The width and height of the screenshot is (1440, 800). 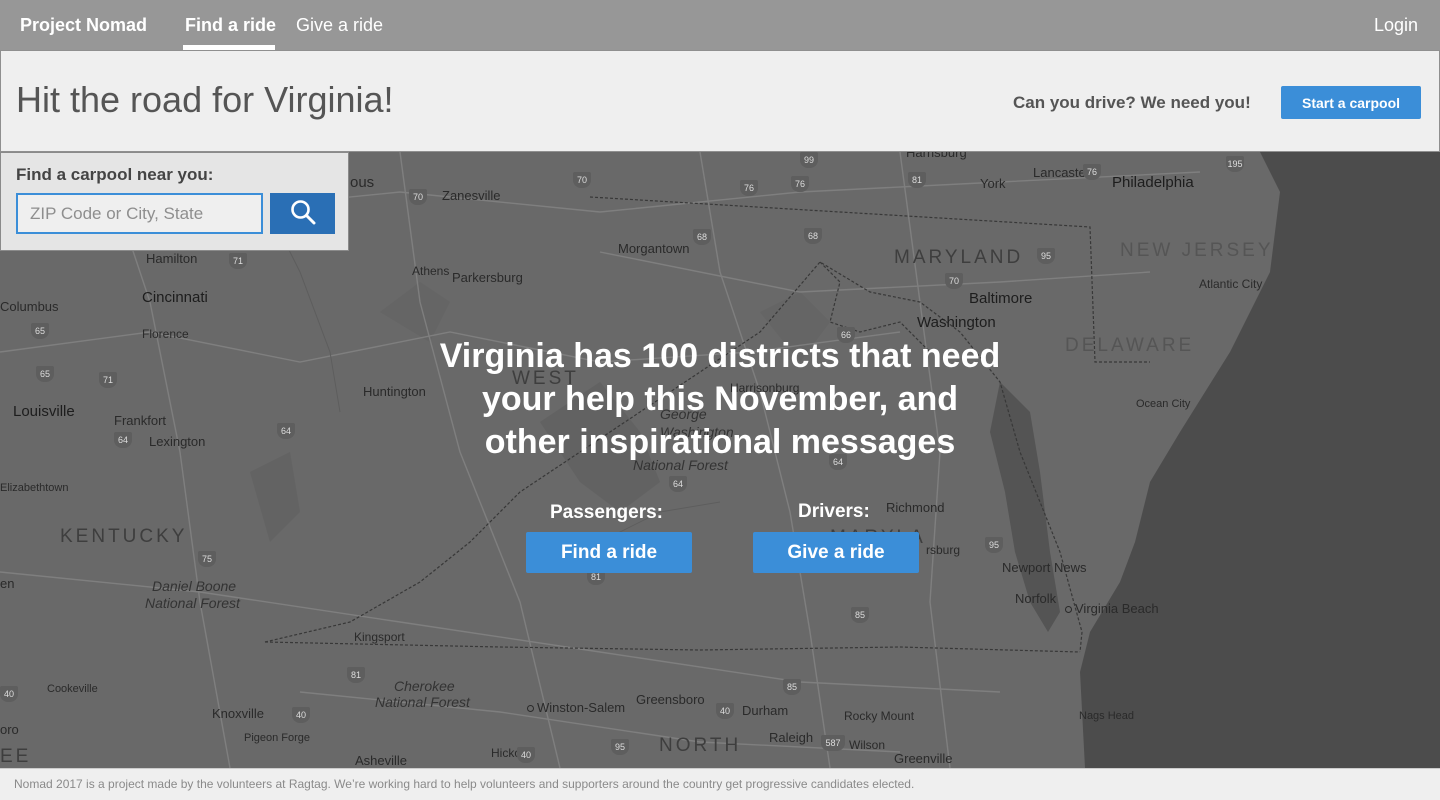 I want to click on map-label-winston-salem: Winston-Salem, so click(x=576, y=707).